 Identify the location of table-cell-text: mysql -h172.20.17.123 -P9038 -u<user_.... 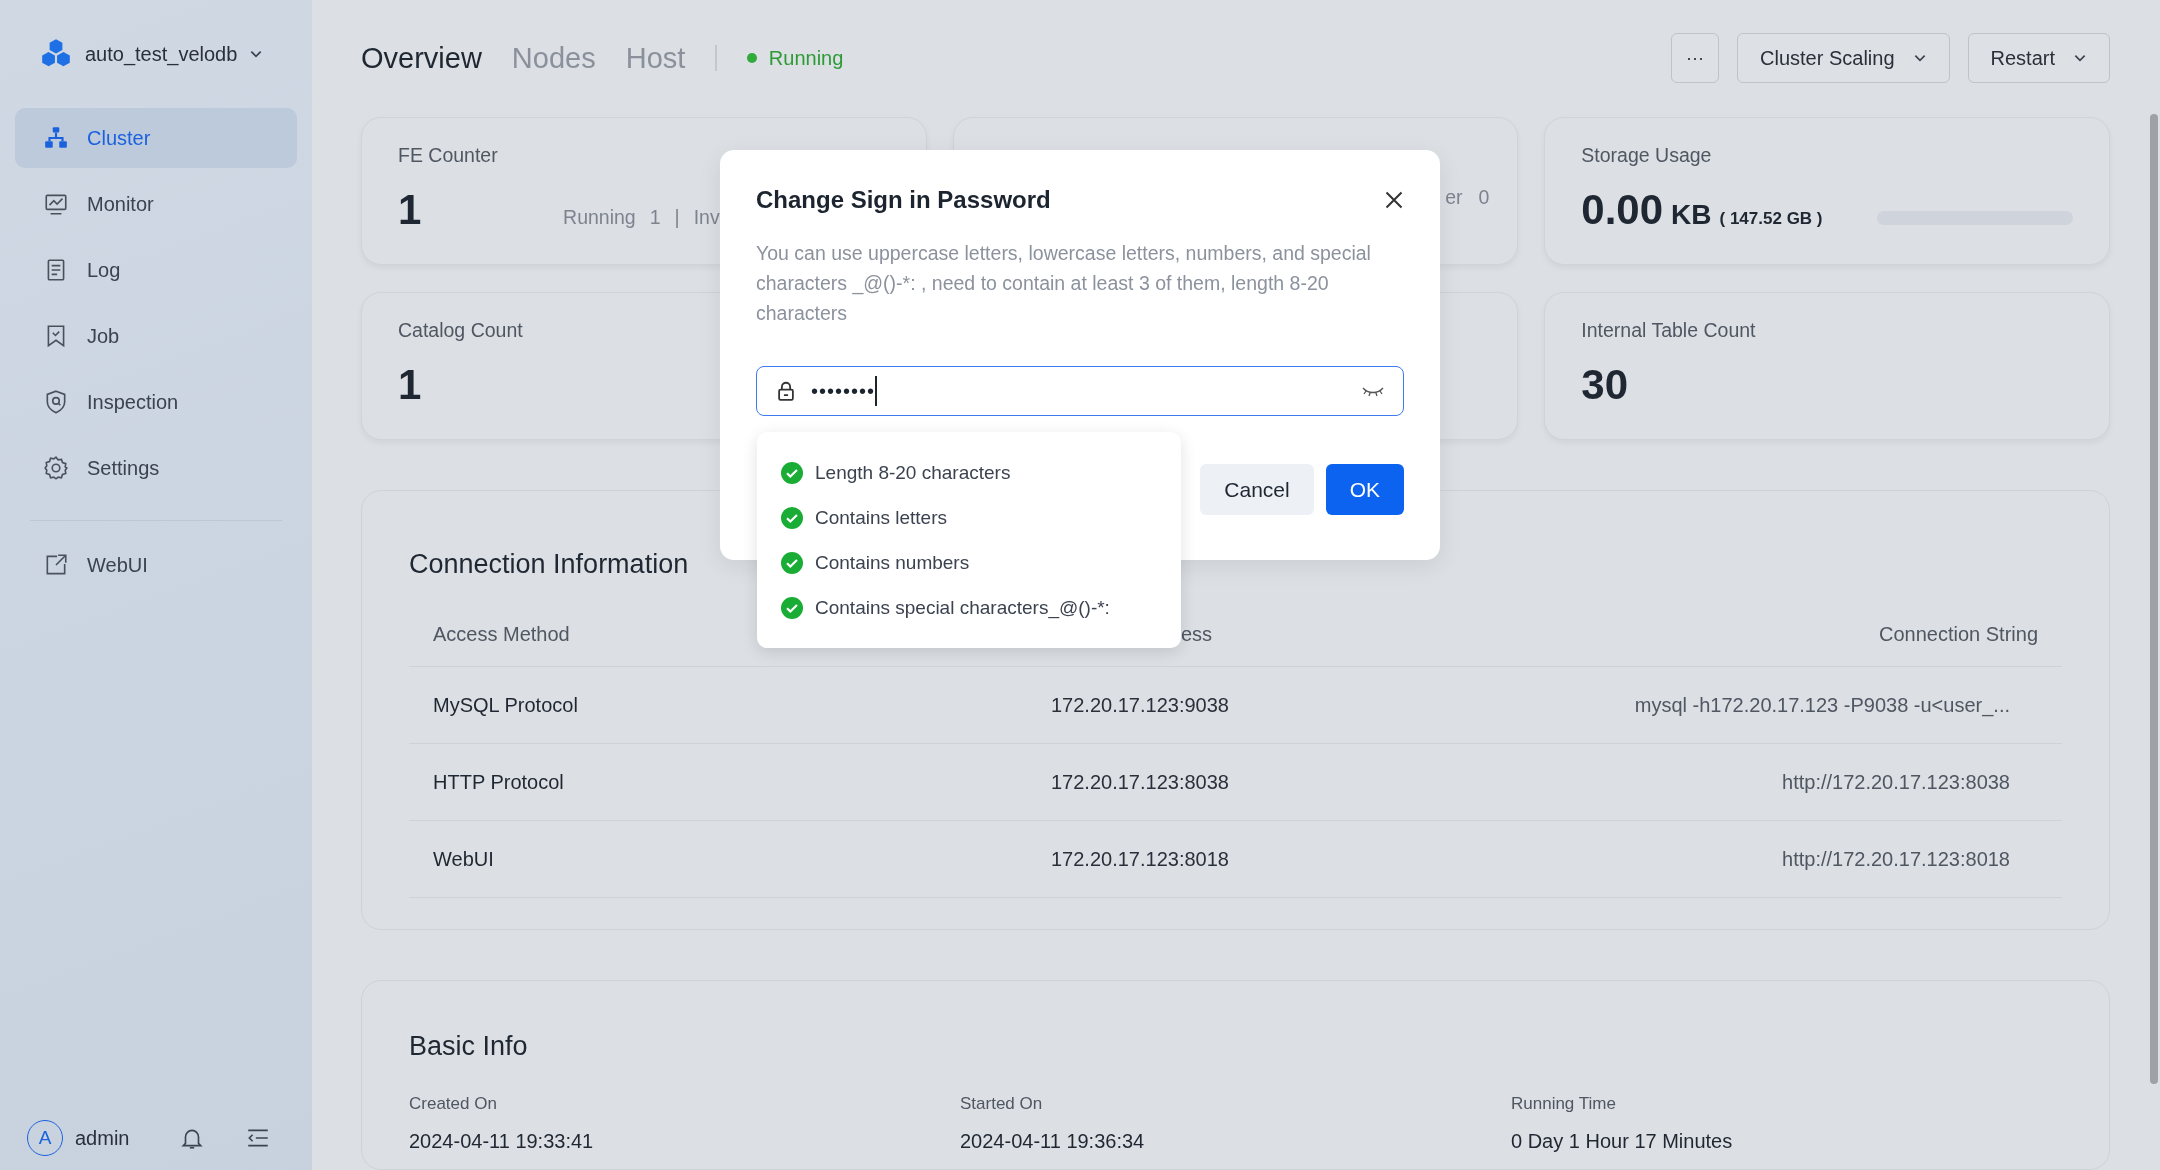
(1822, 705).